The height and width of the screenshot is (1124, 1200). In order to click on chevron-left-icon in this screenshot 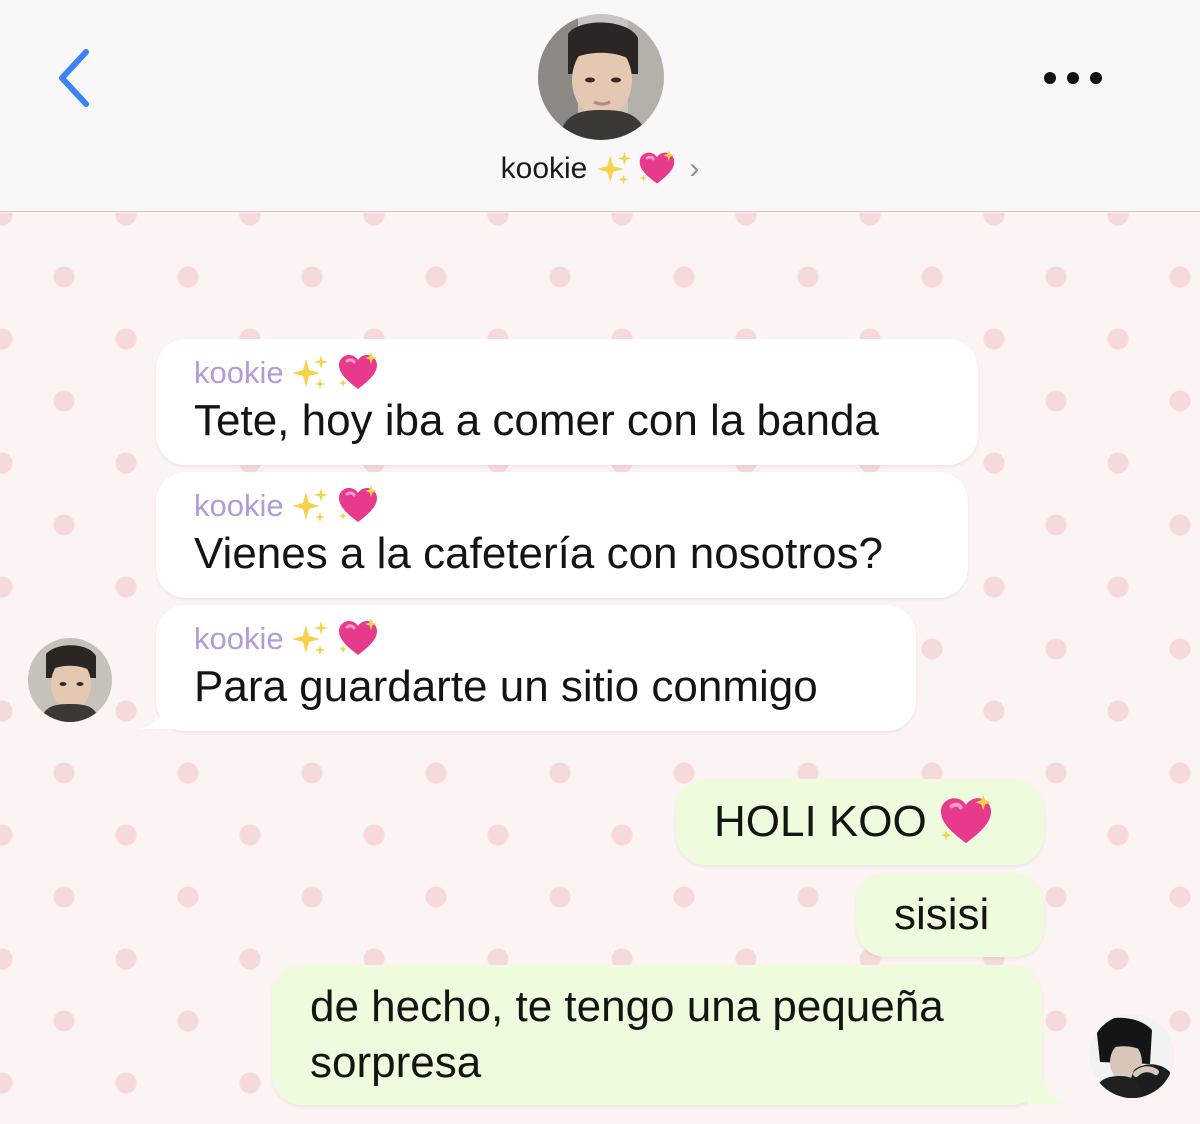, I will do `click(74, 78)`.